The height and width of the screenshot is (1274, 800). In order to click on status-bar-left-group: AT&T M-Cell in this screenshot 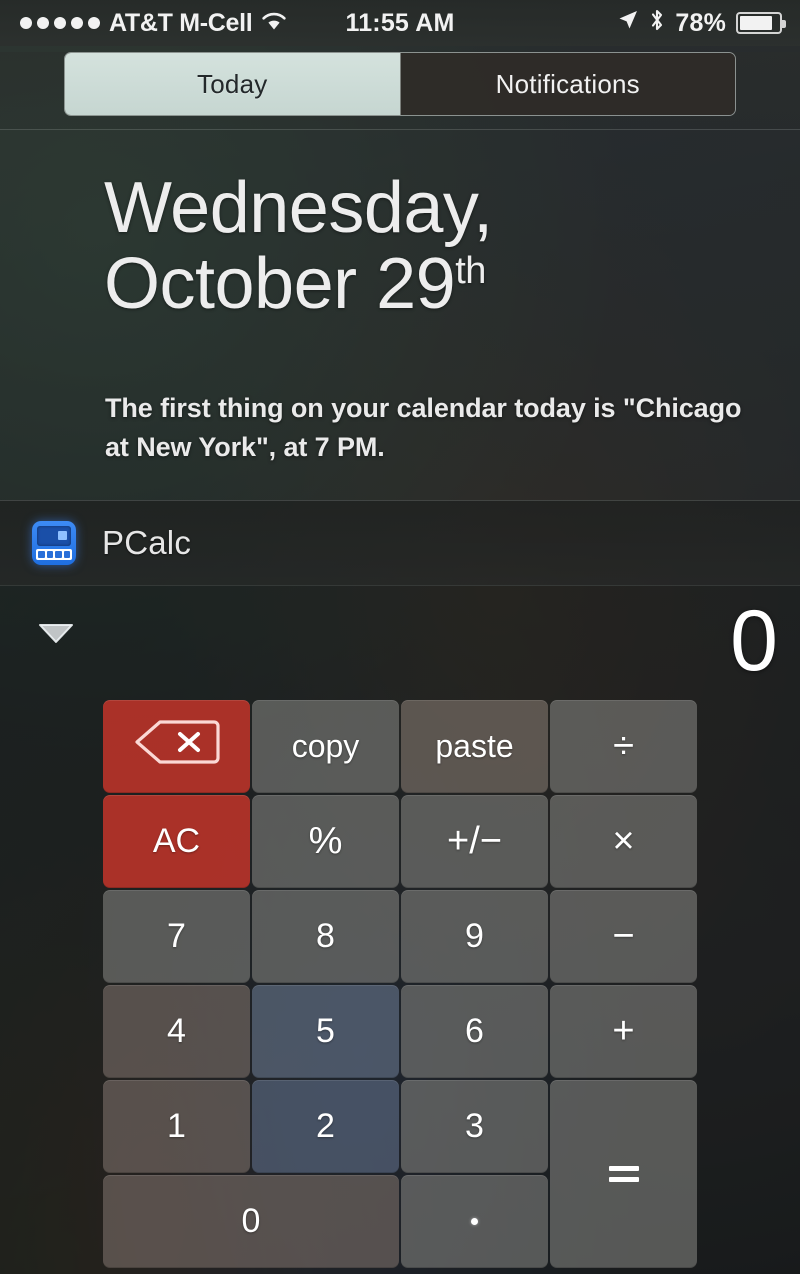, I will do `click(143, 23)`.